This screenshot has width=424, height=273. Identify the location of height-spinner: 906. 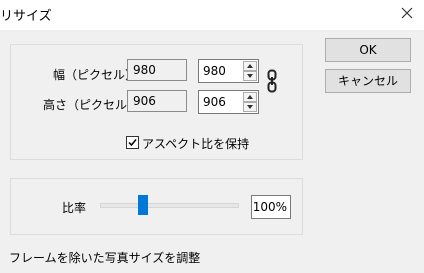
(228, 102).